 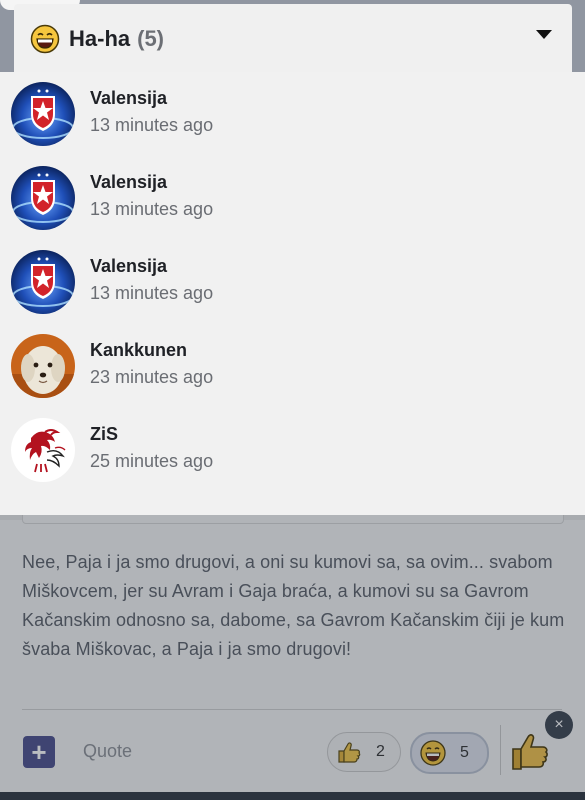 I want to click on user-name: ZiS, so click(x=104, y=434).